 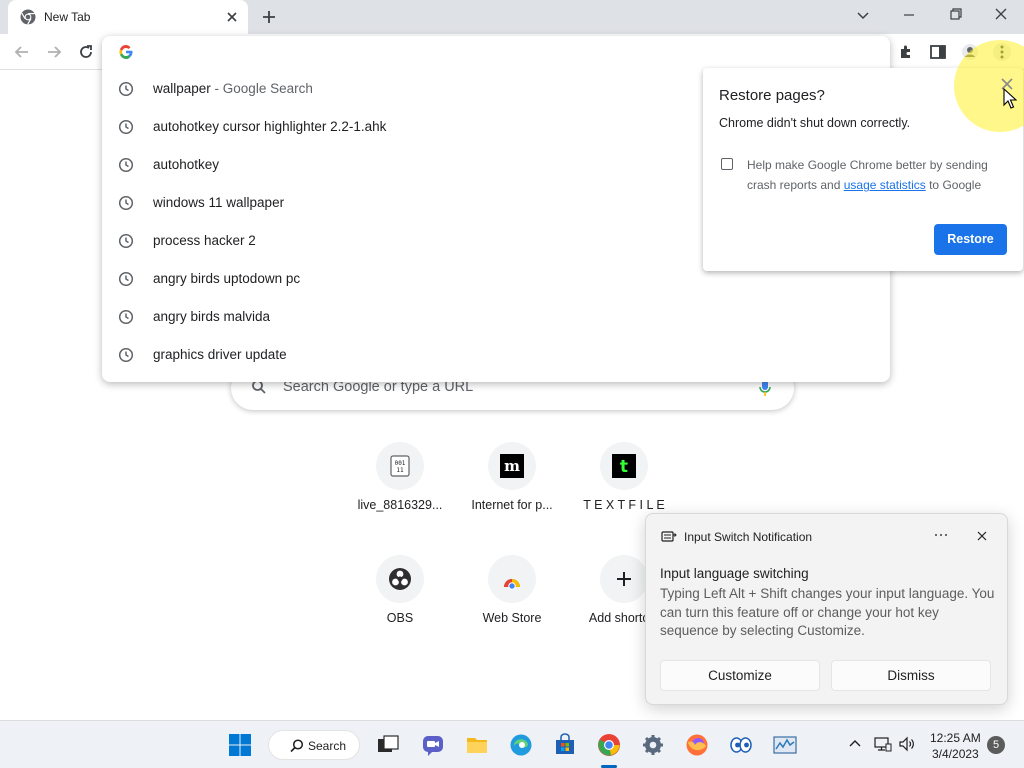 I want to click on settings-gear-icon, so click(x=653, y=745).